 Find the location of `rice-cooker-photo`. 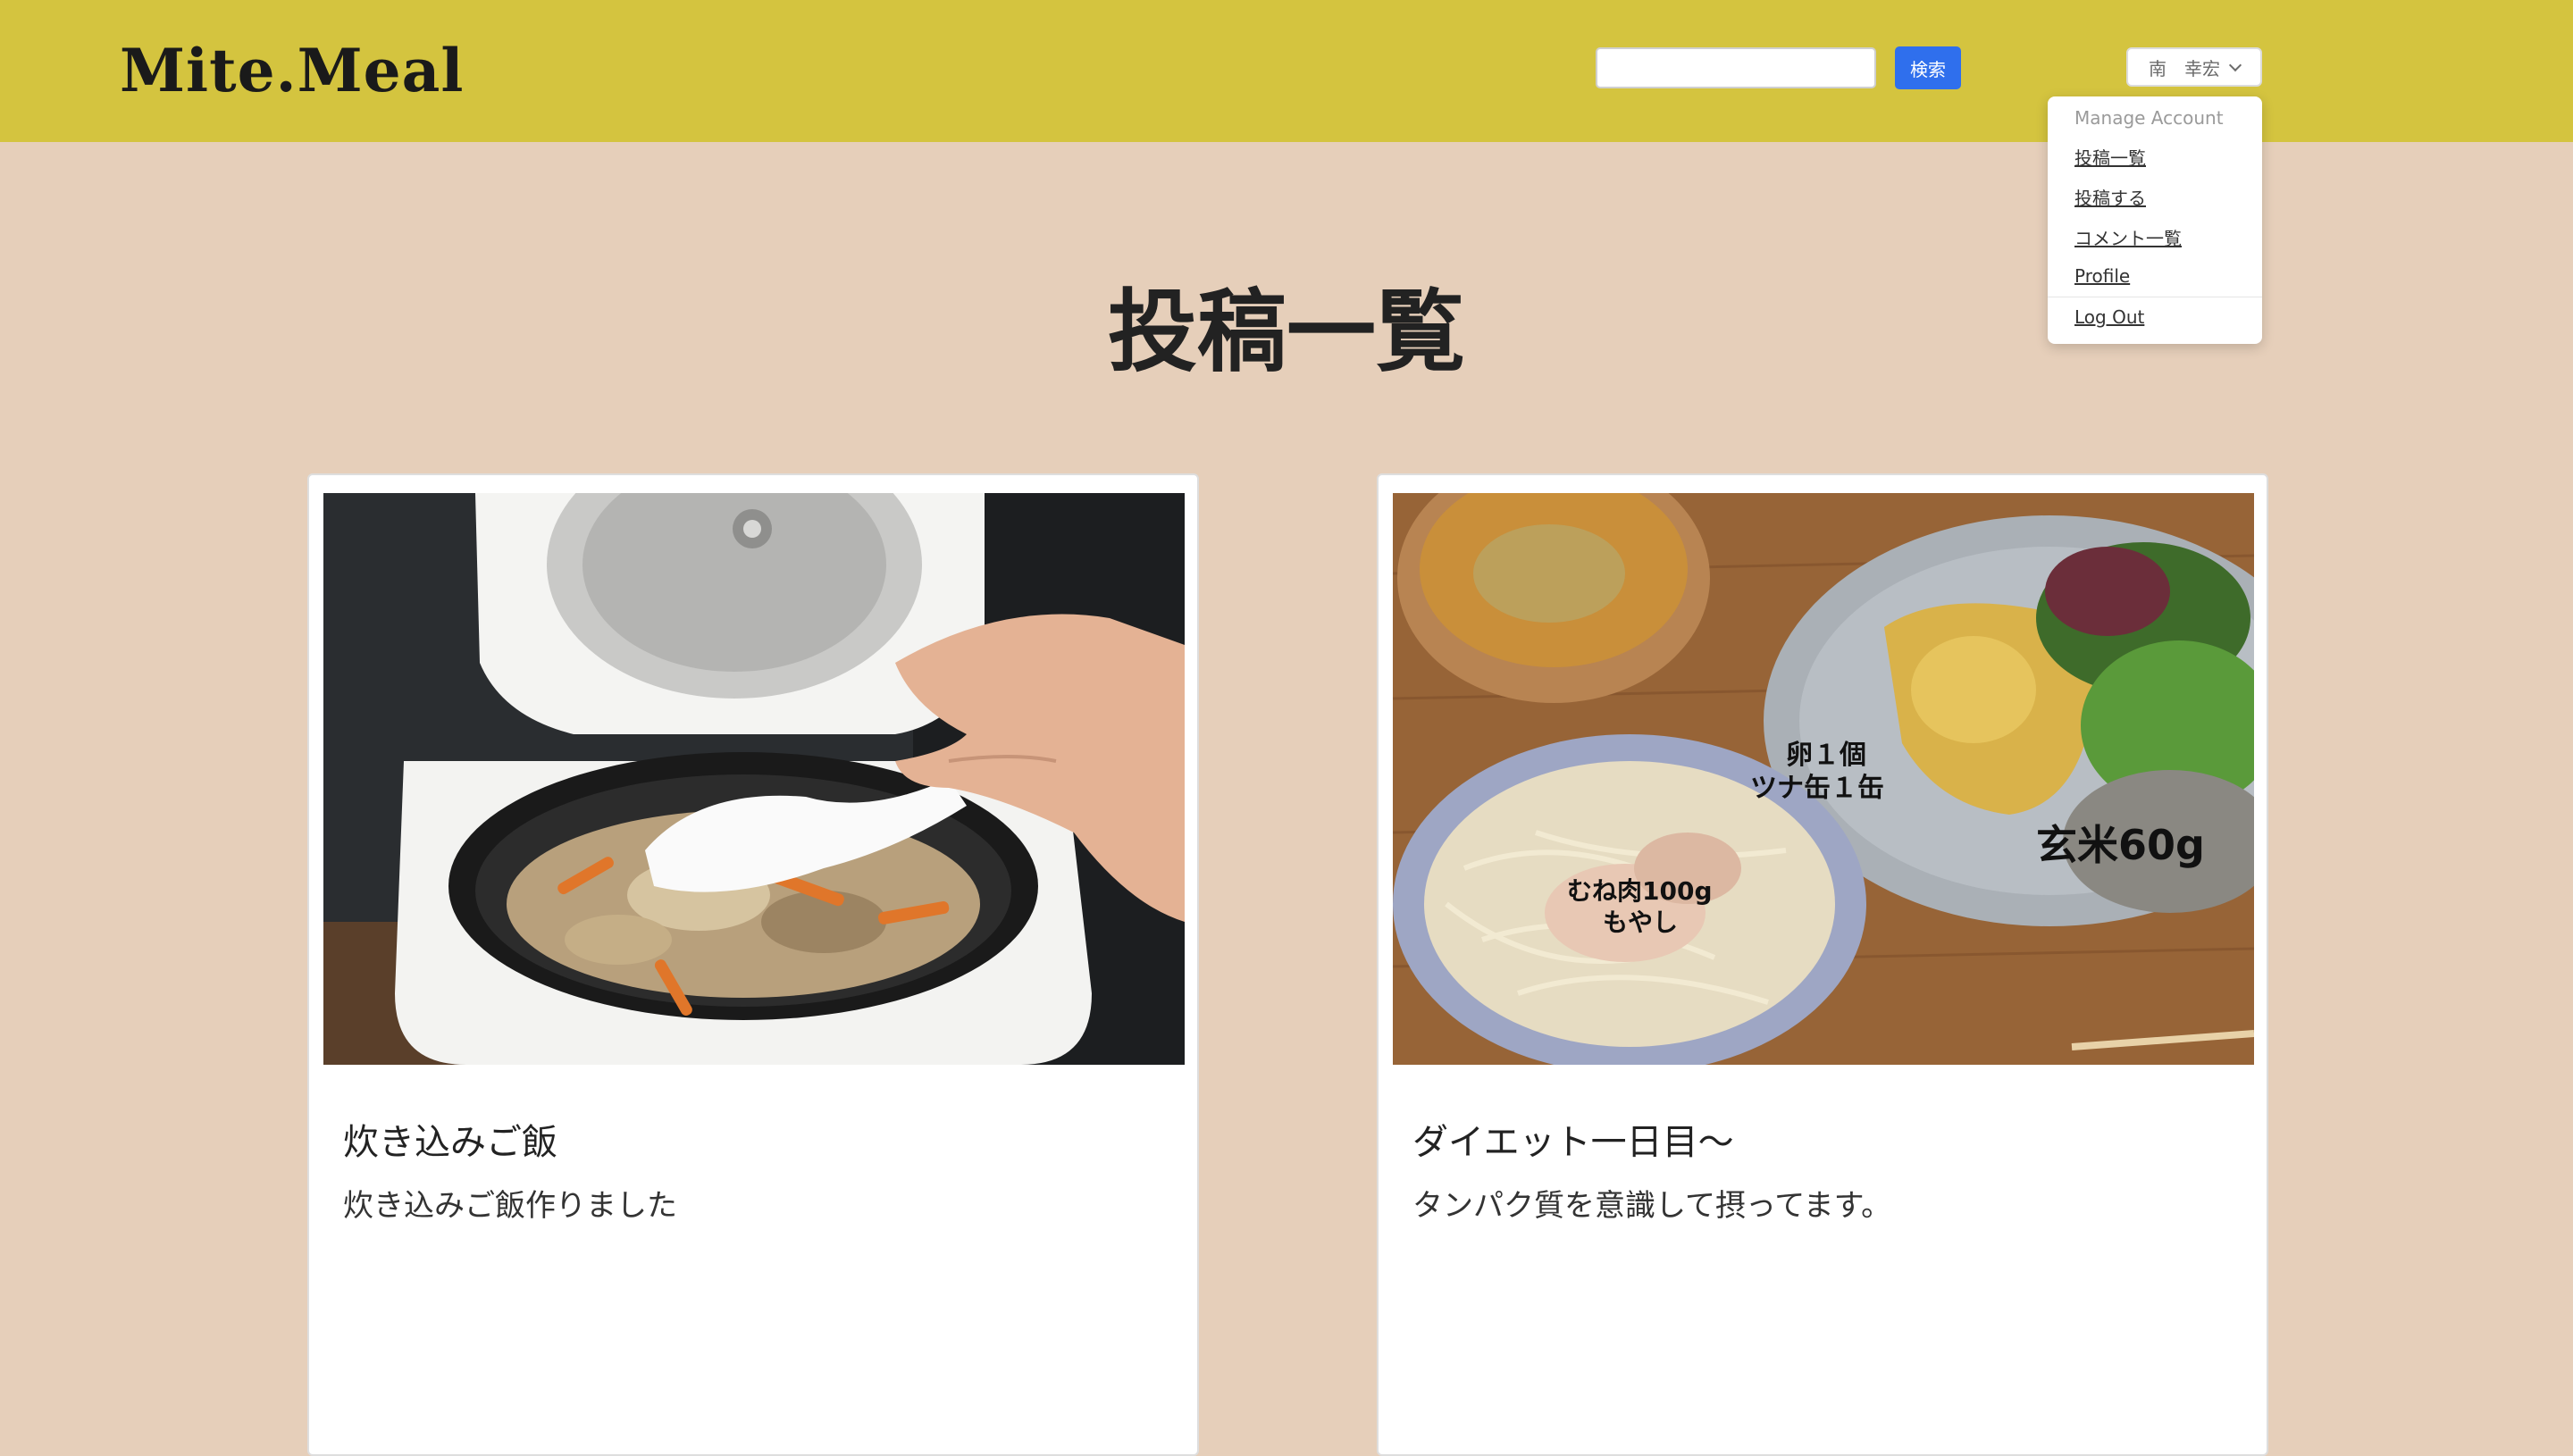

rice-cooker-photo is located at coordinates (754, 779).